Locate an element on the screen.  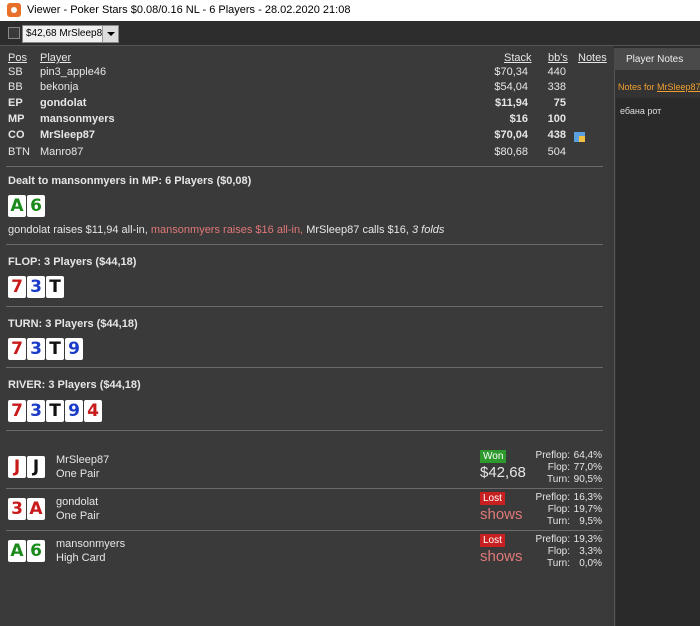
player-name: Manro87 is located at coordinates (62, 152).